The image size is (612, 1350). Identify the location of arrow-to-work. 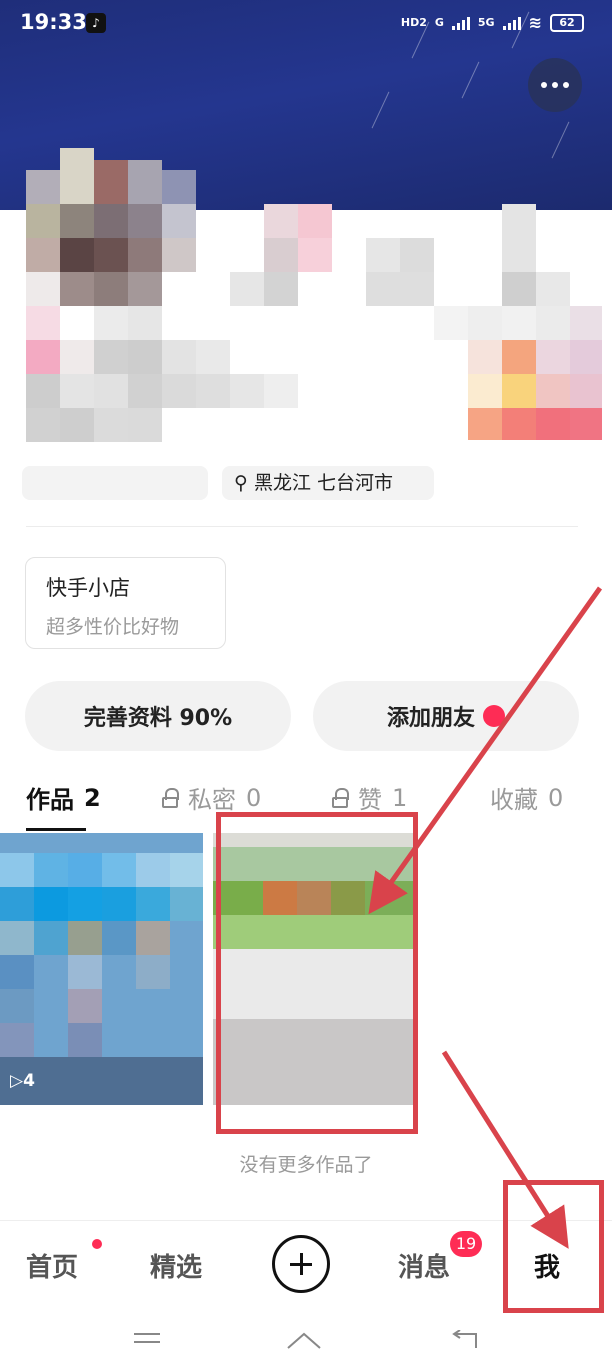
(485, 750).